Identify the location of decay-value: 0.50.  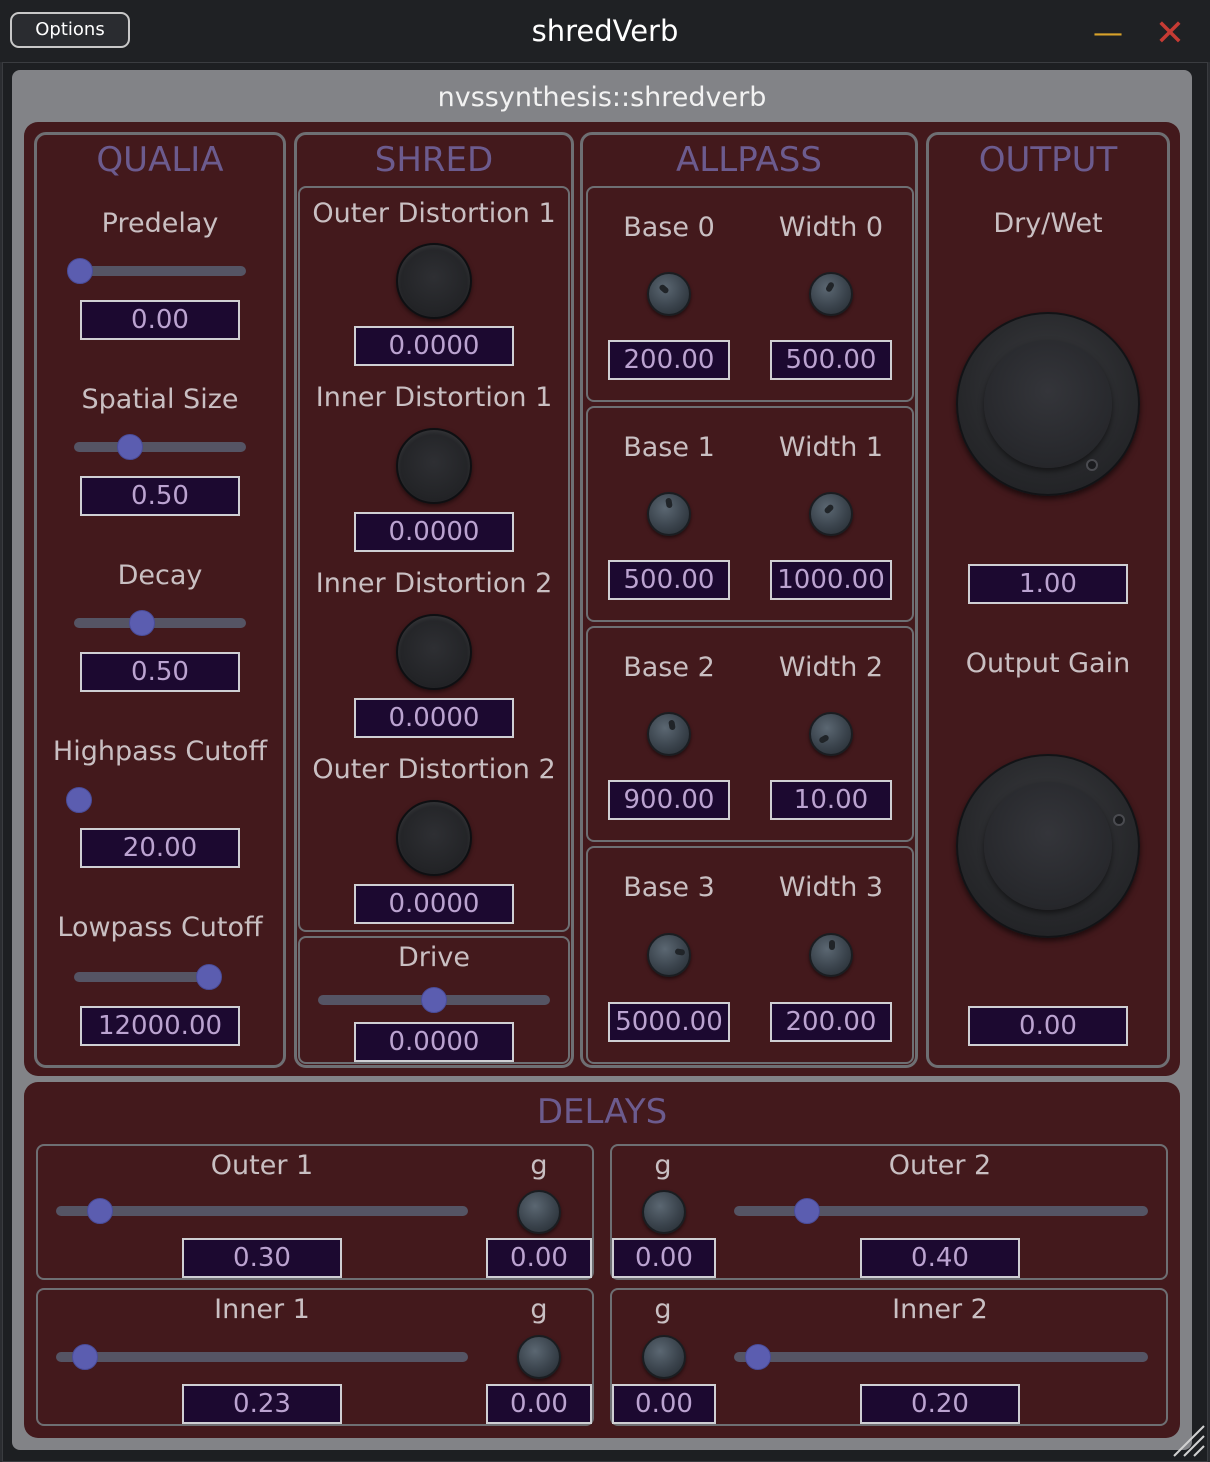
(160, 672).